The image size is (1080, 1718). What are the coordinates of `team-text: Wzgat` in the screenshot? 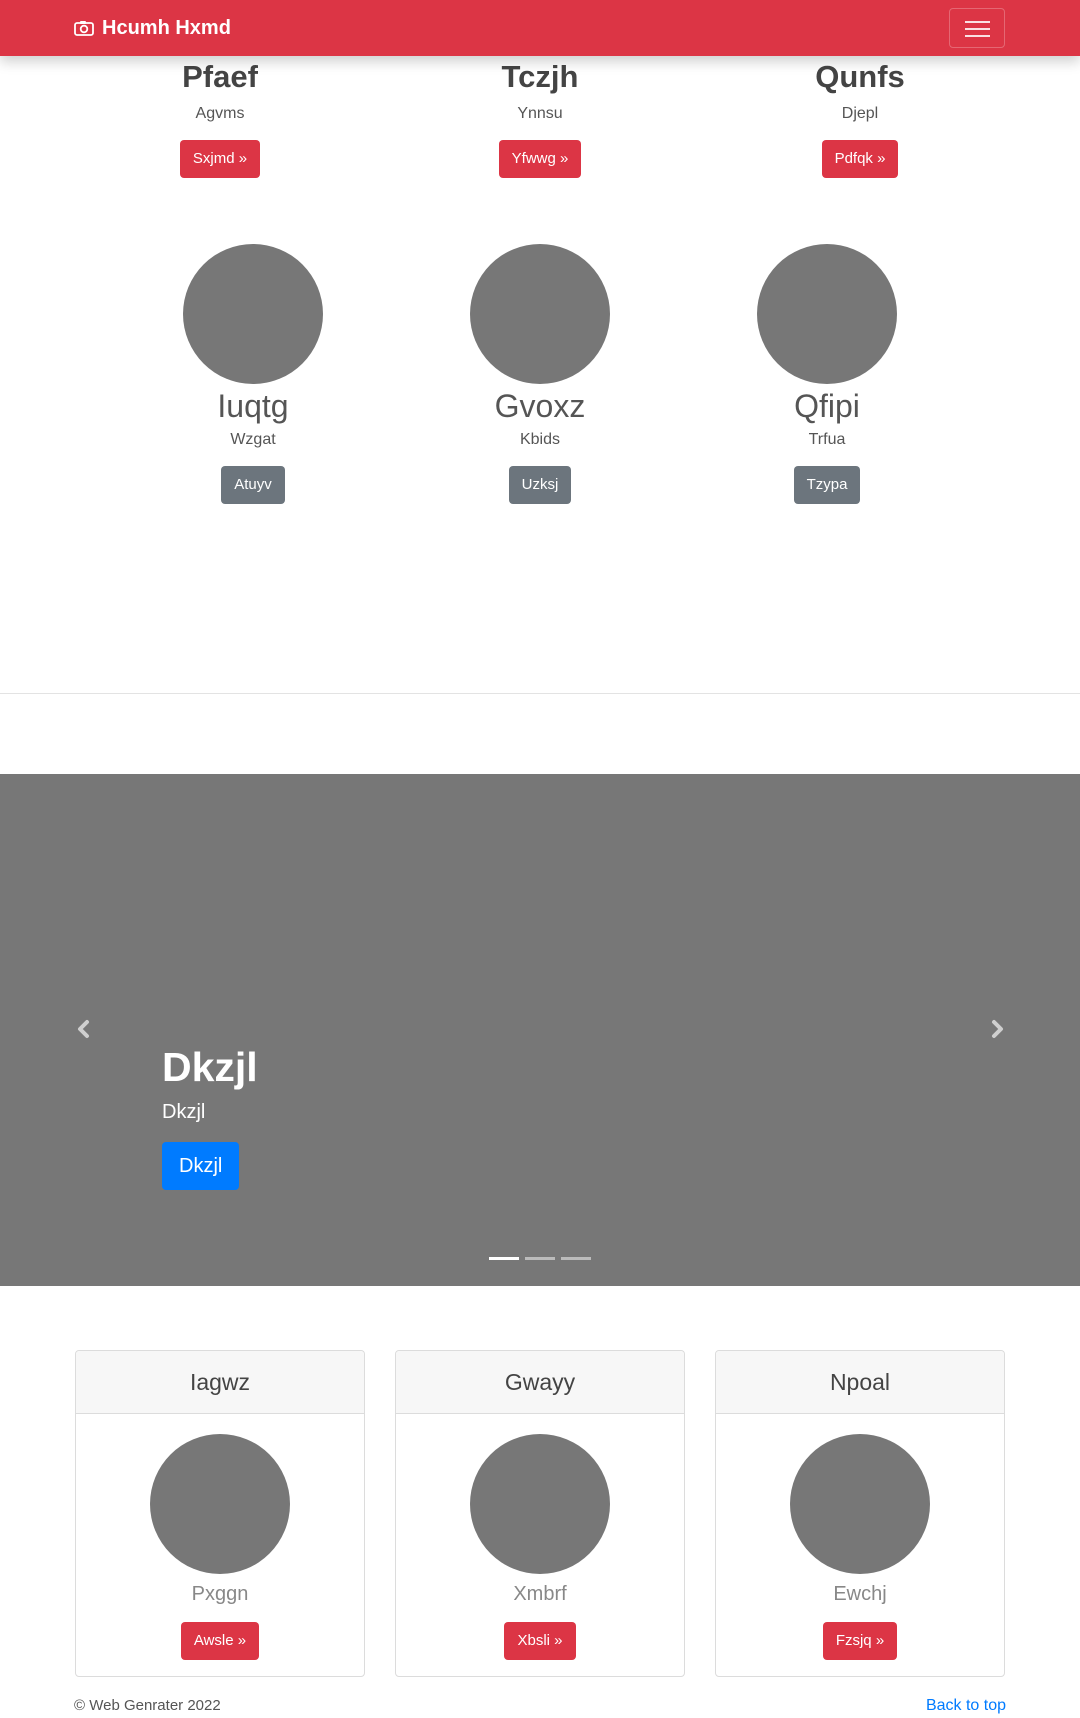 It's located at (253, 439).